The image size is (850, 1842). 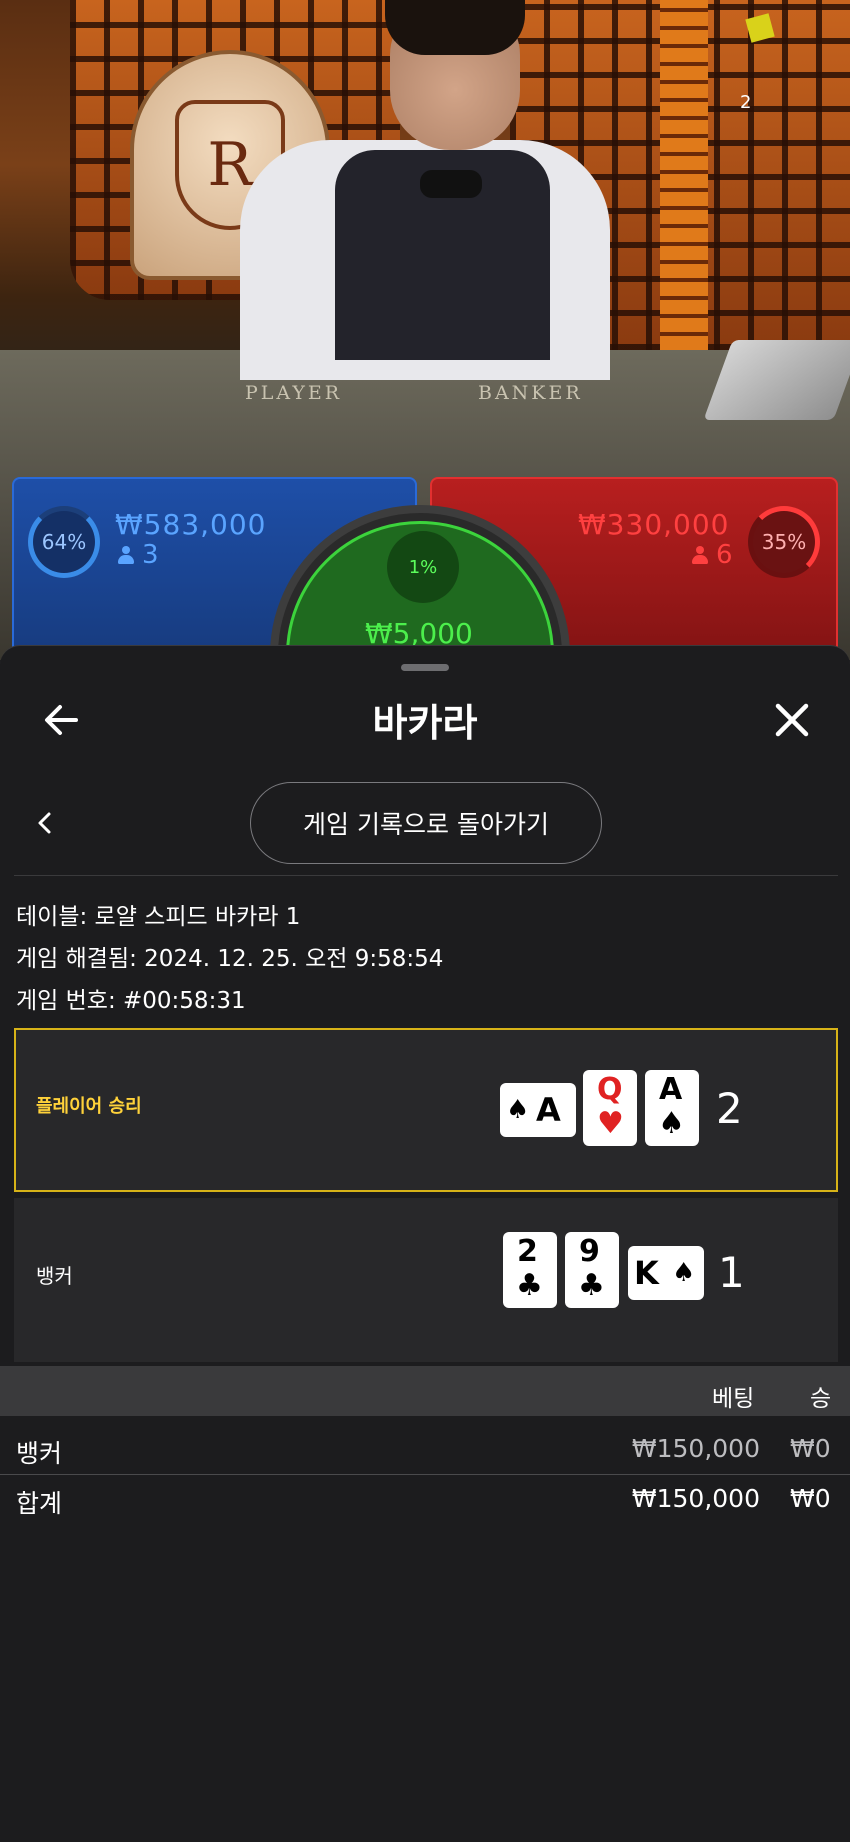 I want to click on player-count-value: 3, so click(x=150, y=555).